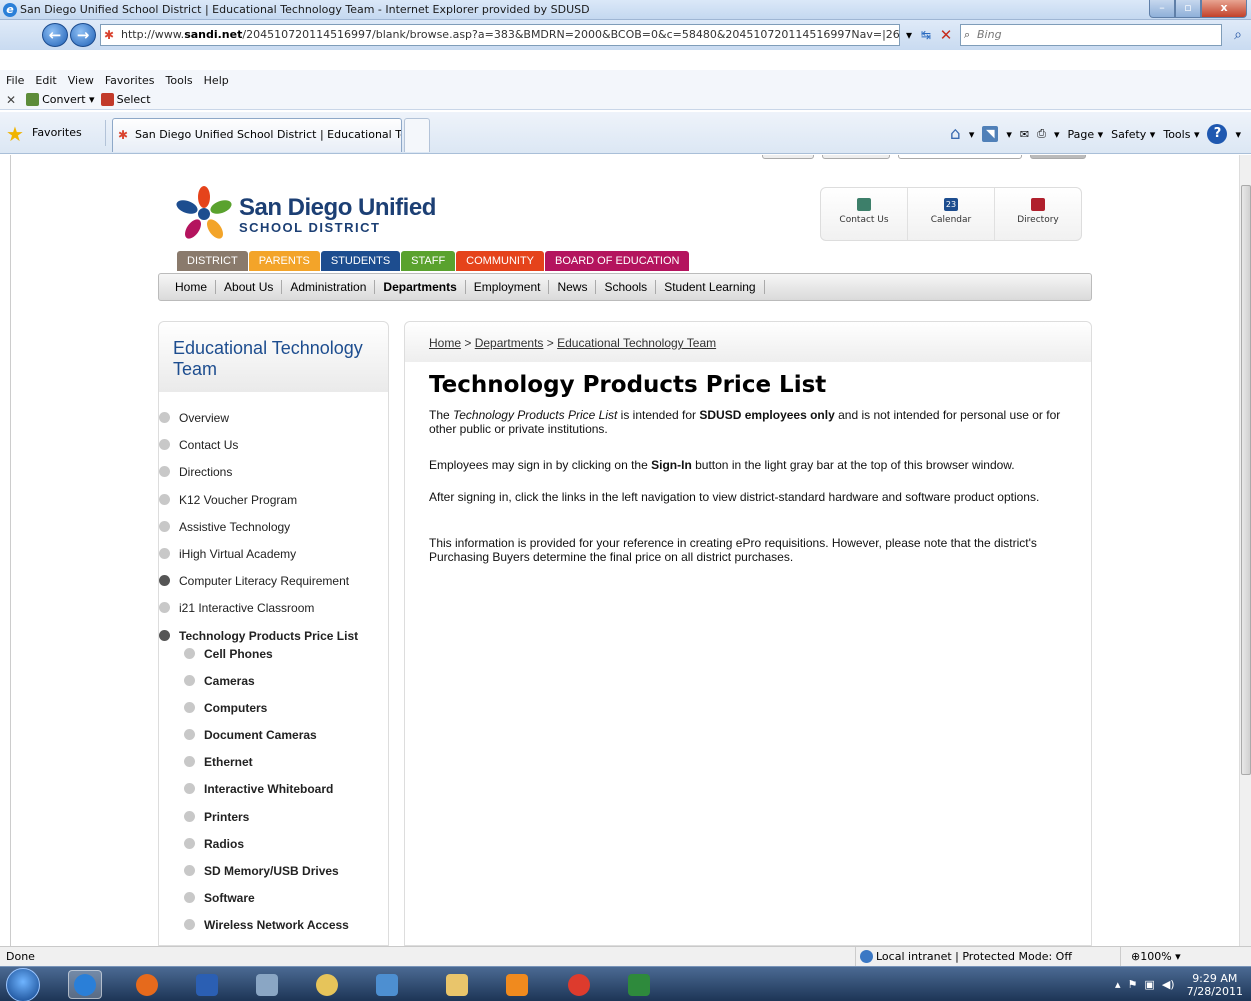 The height and width of the screenshot is (1001, 1251). What do you see at coordinates (207, 984) in the screenshot?
I see `taskbar-word-icon` at bounding box center [207, 984].